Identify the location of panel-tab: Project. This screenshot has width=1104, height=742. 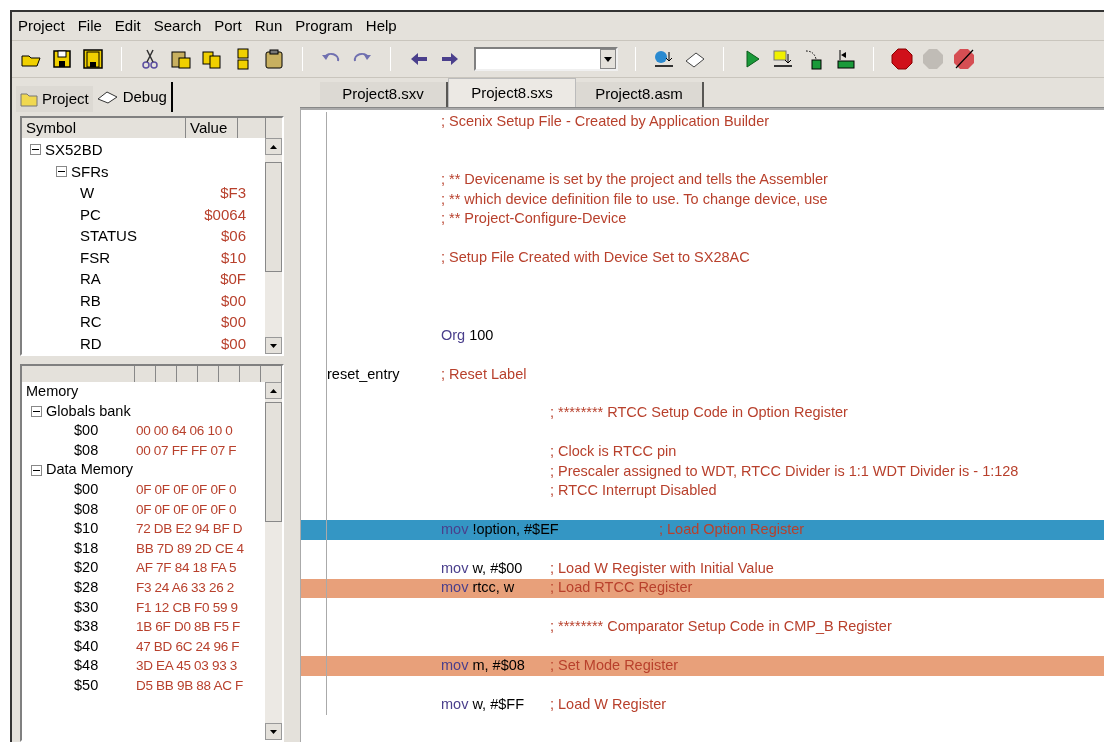
(54, 99).